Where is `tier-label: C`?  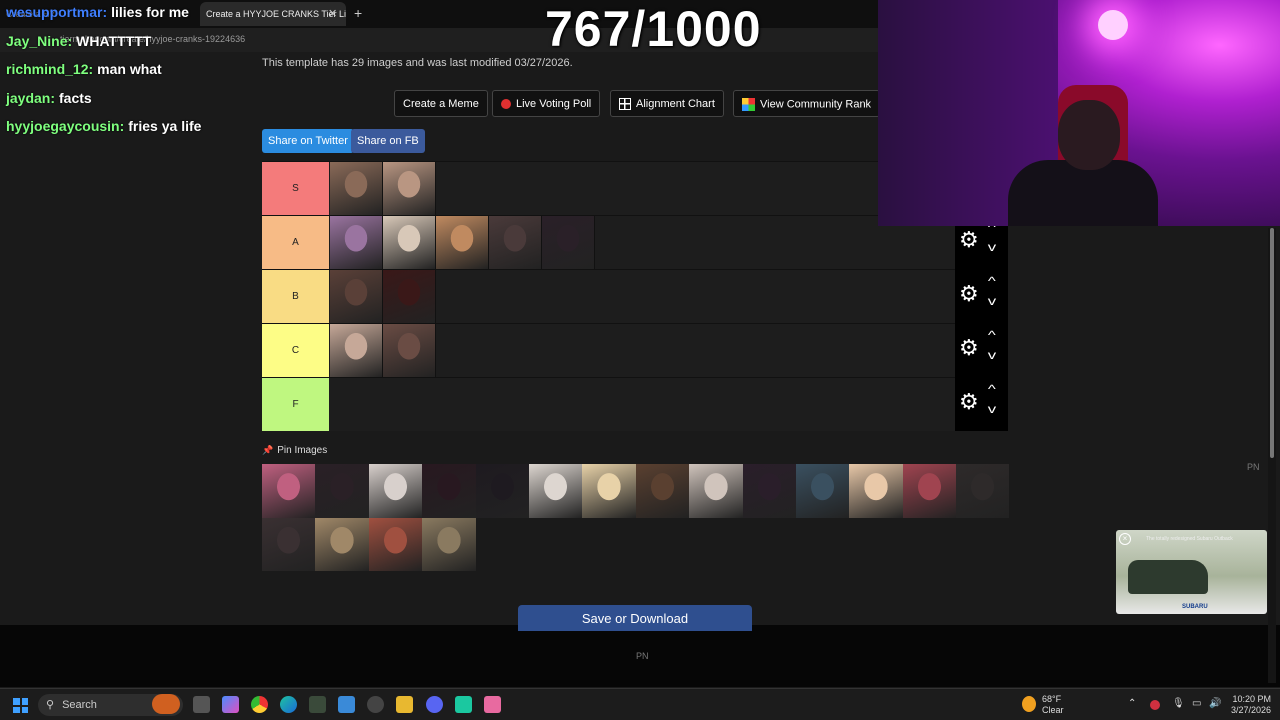 tier-label: C is located at coordinates (295, 350).